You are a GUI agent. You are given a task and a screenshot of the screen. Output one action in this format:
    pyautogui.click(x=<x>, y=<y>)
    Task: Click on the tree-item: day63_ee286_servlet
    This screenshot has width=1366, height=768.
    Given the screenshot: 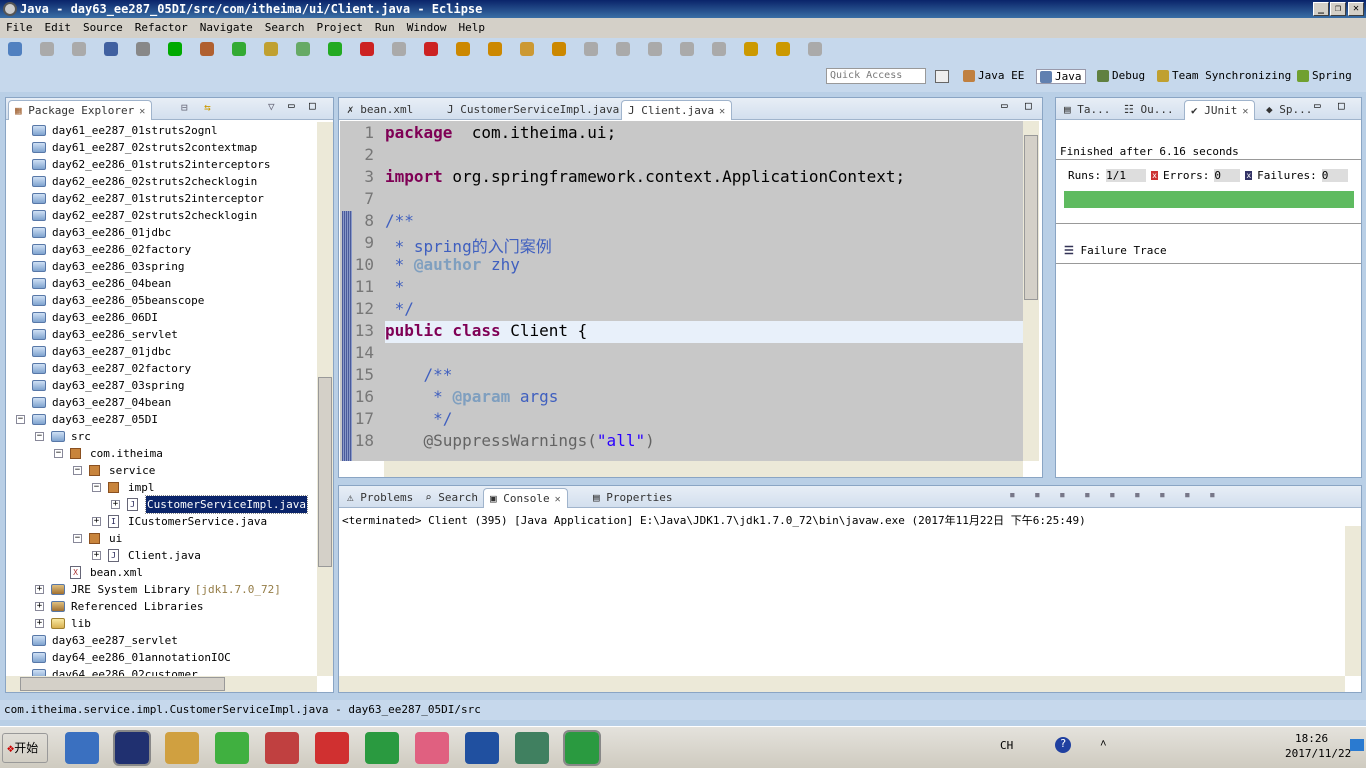 What is the action you would take?
    pyautogui.click(x=161, y=334)
    